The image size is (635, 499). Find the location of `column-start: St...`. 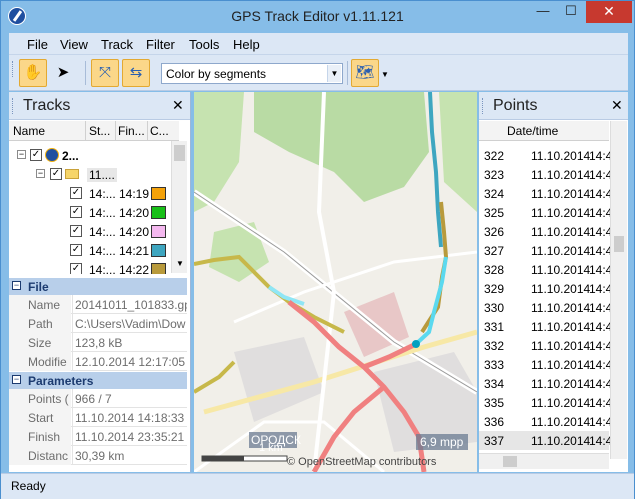

column-start: St... is located at coordinates (99, 131).